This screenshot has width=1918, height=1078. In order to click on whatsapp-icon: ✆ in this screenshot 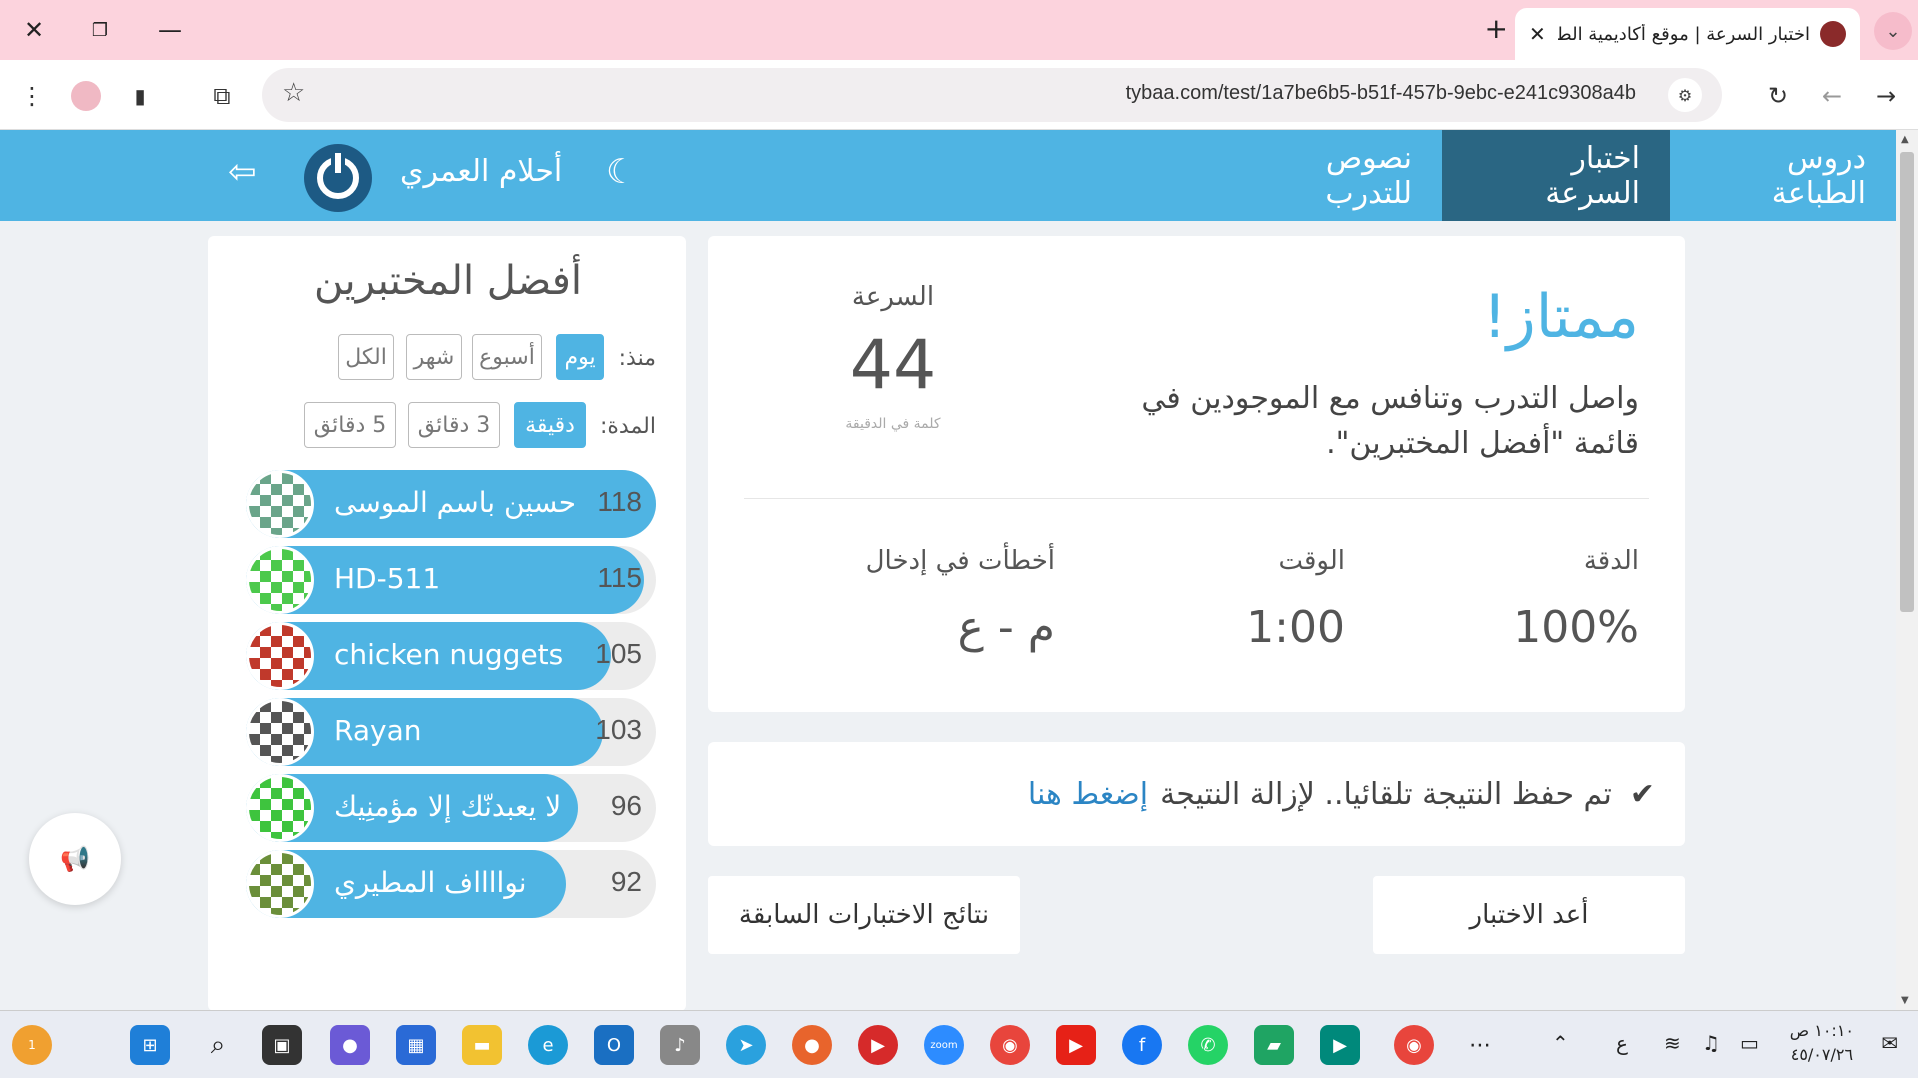, I will do `click(1208, 1045)`.